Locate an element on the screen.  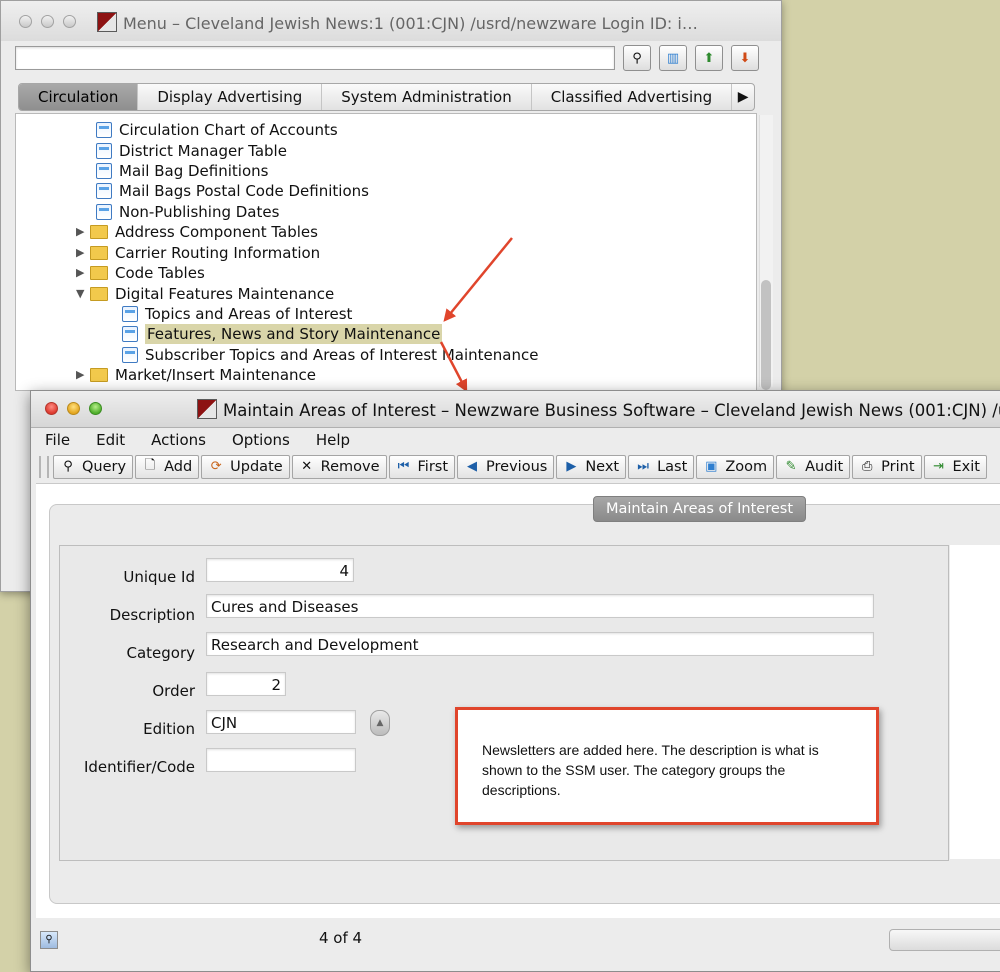
arrow-down-icon: ⬇ is located at coordinates (745, 58).